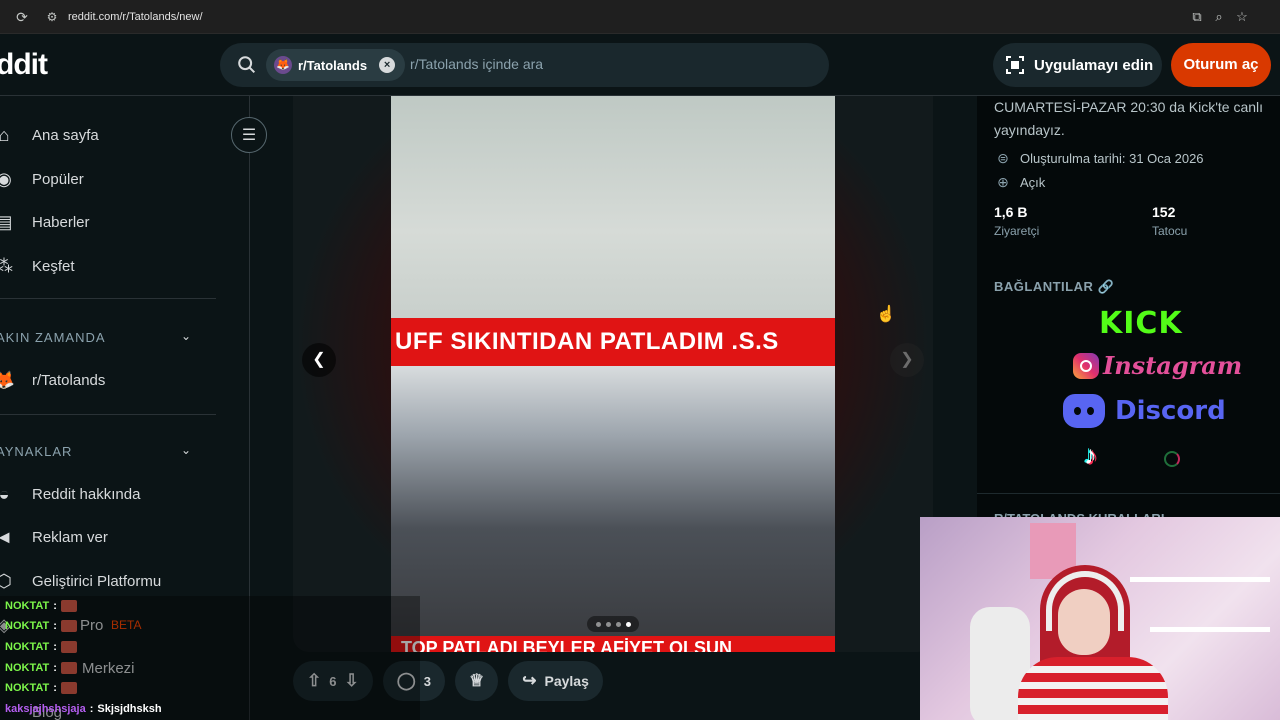  Describe the element at coordinates (1164, 212) in the screenshot. I see `stat-value: 152` at that location.